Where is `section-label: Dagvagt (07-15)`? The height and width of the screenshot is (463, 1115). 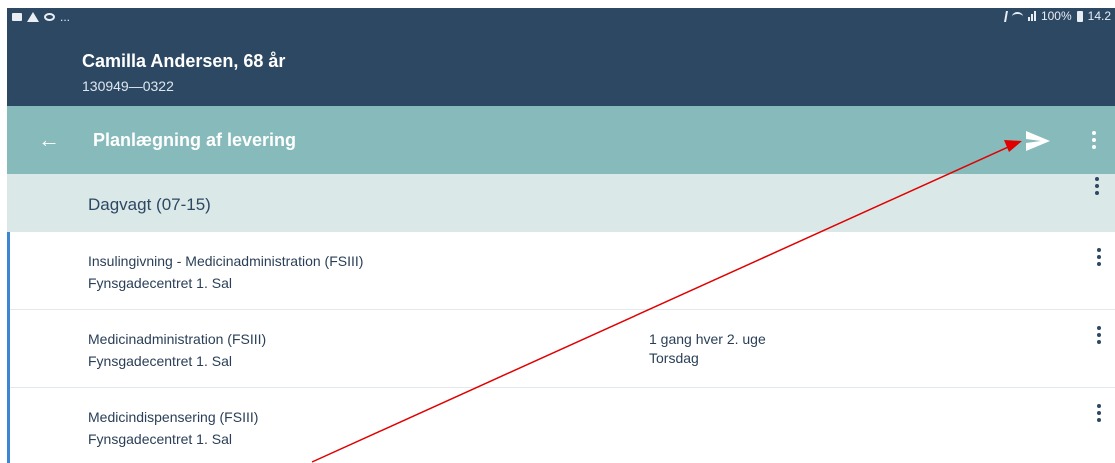 section-label: Dagvagt (07-15) is located at coordinates (149, 204).